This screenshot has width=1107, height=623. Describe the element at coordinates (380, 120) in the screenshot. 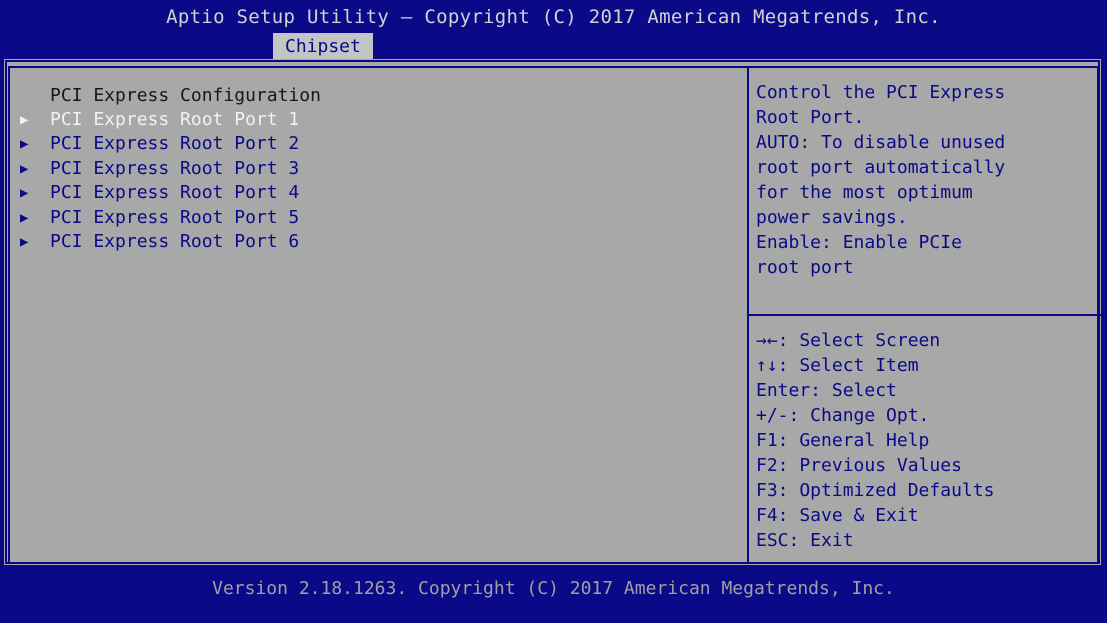

I see `menu-item-root-port-1: ▶ PCI Express Root Port 1` at that location.